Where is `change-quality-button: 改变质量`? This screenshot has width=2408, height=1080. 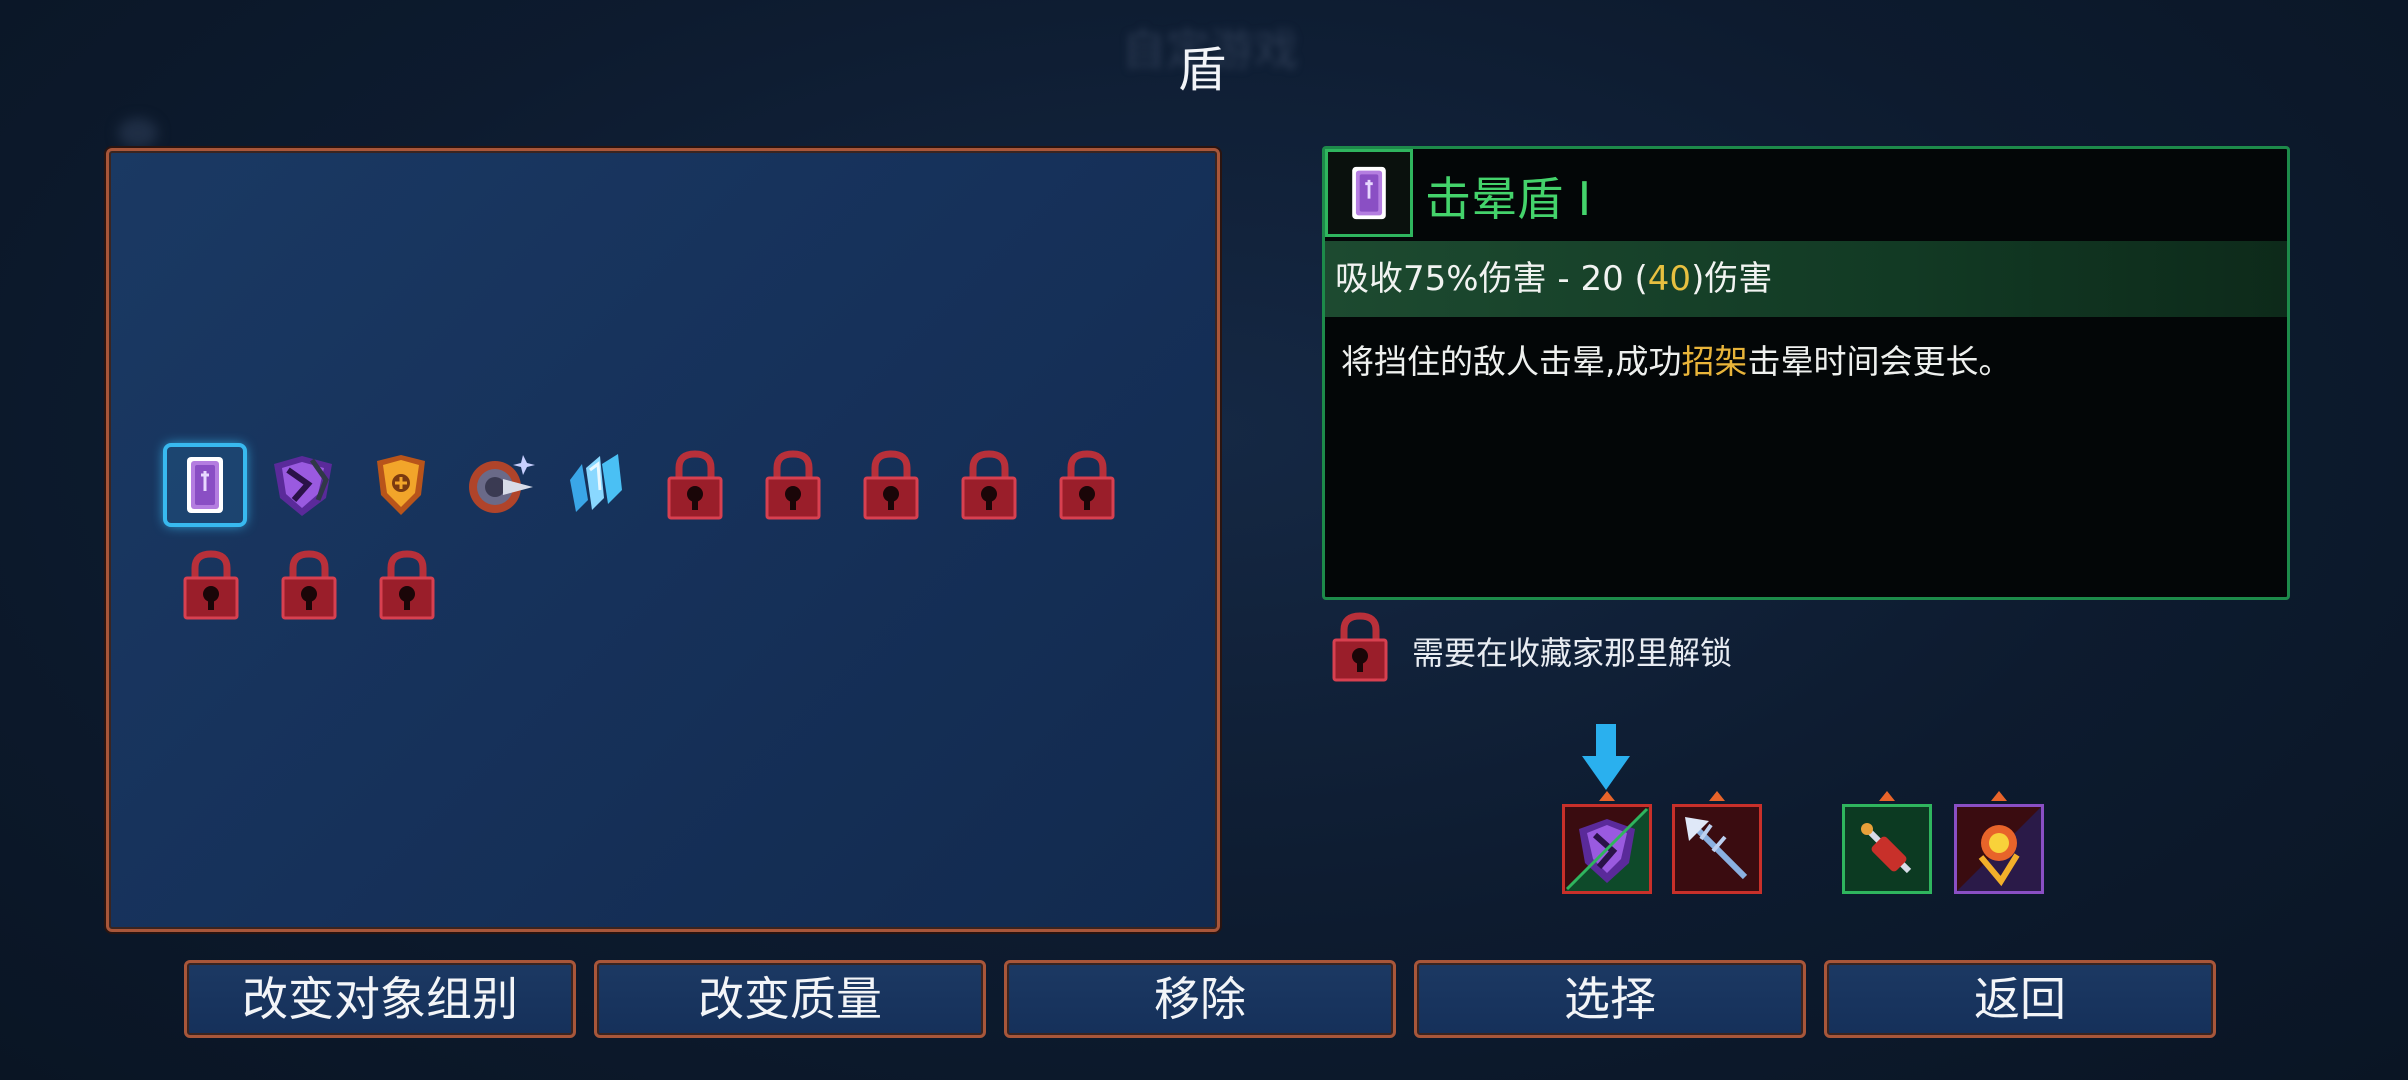
change-quality-button: 改变质量 is located at coordinates (790, 999).